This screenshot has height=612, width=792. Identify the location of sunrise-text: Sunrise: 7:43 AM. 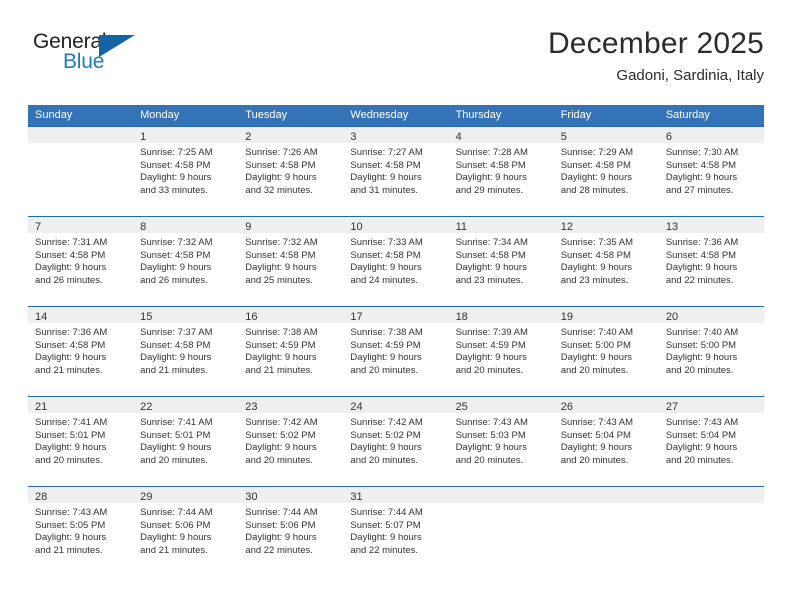
(71, 512).